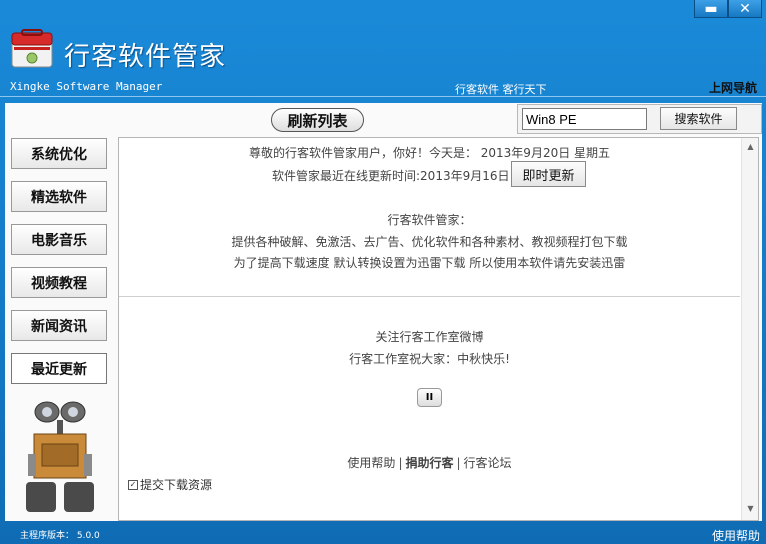 The height and width of the screenshot is (544, 766). Describe the element at coordinates (501, 89) in the screenshot. I see `slogan: 行客软件 客行天下` at that location.